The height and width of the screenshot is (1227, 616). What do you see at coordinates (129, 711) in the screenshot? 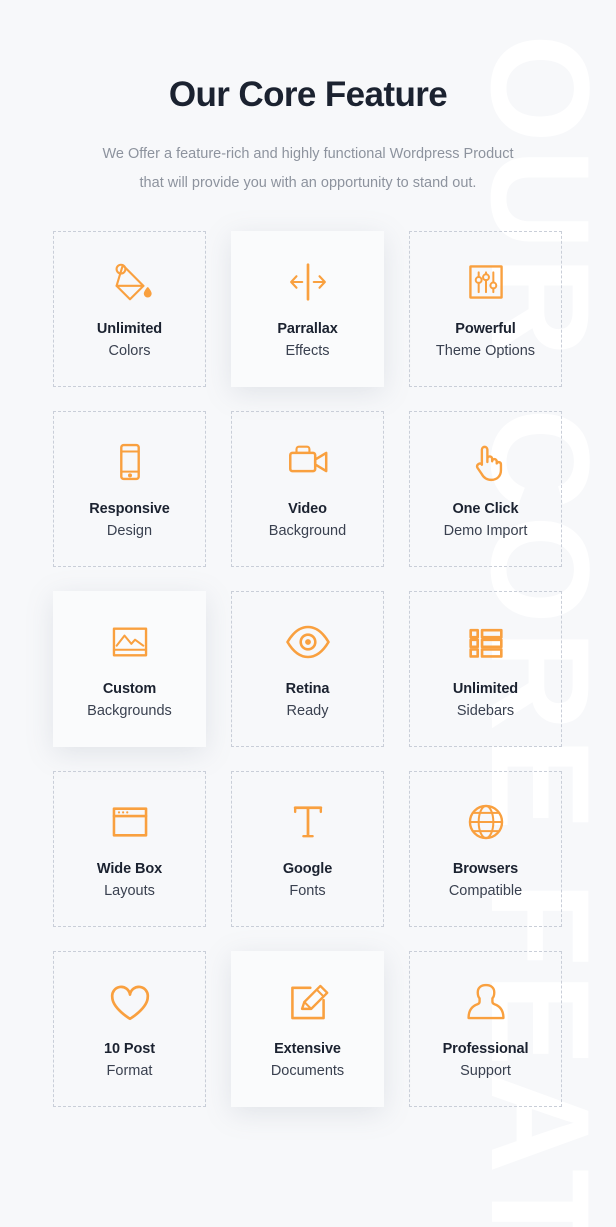
I see `feature-card-subtitle: Backgrounds` at bounding box center [129, 711].